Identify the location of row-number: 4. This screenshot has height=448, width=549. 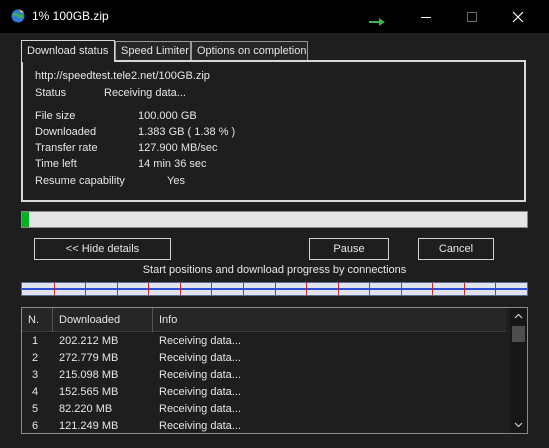
(35, 392).